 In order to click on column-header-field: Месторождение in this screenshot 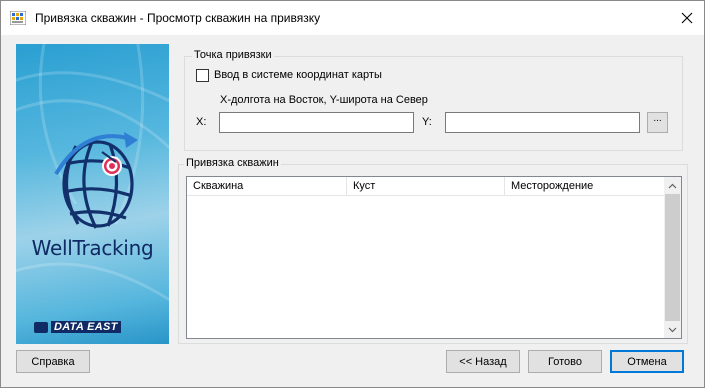, I will do `click(584, 186)`.